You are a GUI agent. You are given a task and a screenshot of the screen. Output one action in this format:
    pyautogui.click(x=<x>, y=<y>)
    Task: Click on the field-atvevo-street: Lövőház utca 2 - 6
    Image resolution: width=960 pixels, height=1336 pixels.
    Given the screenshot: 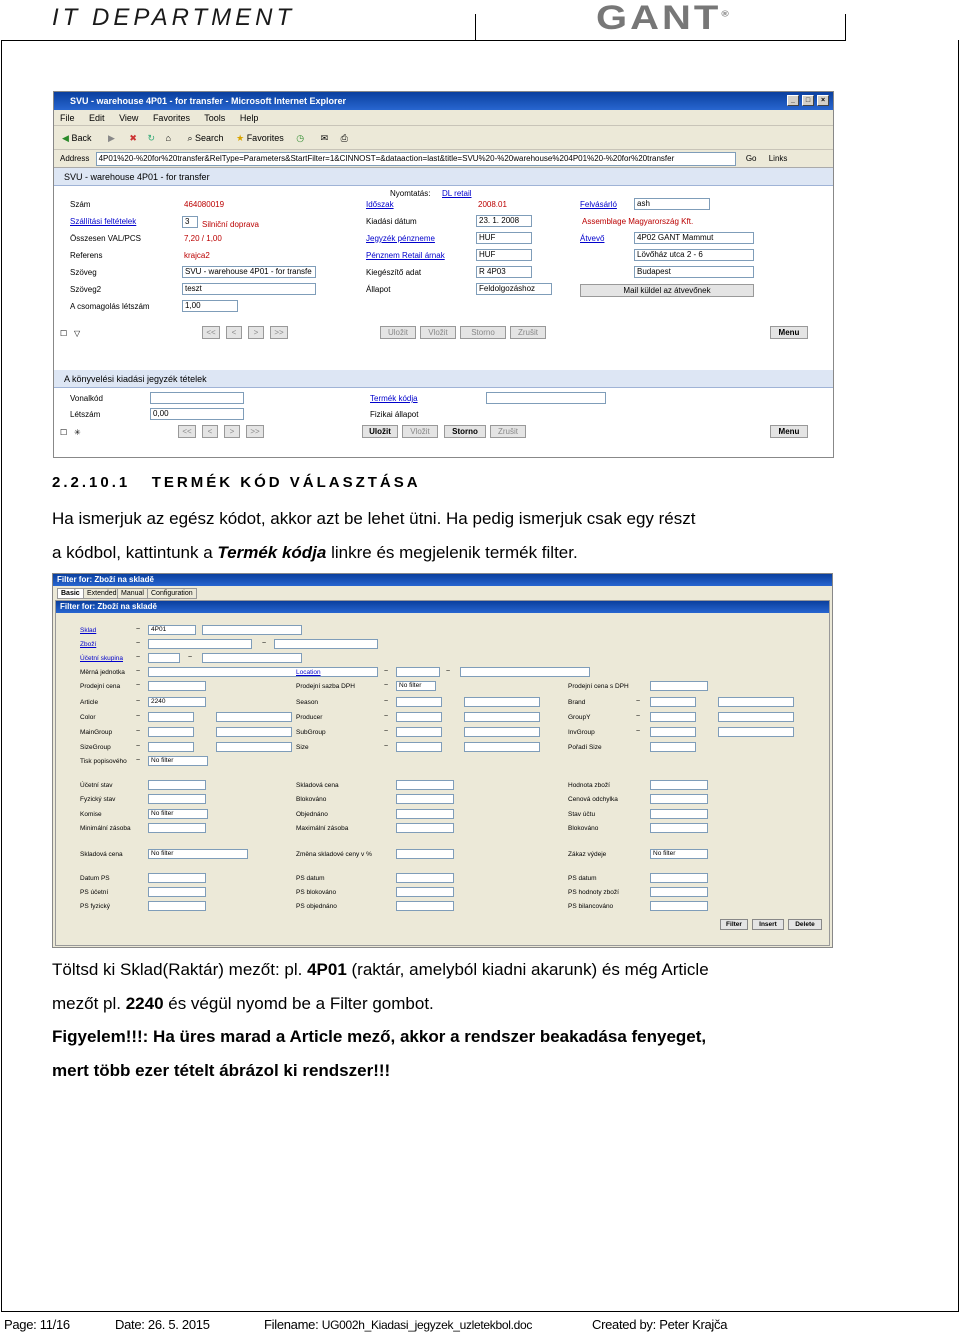 What is the action you would take?
    pyautogui.click(x=694, y=255)
    